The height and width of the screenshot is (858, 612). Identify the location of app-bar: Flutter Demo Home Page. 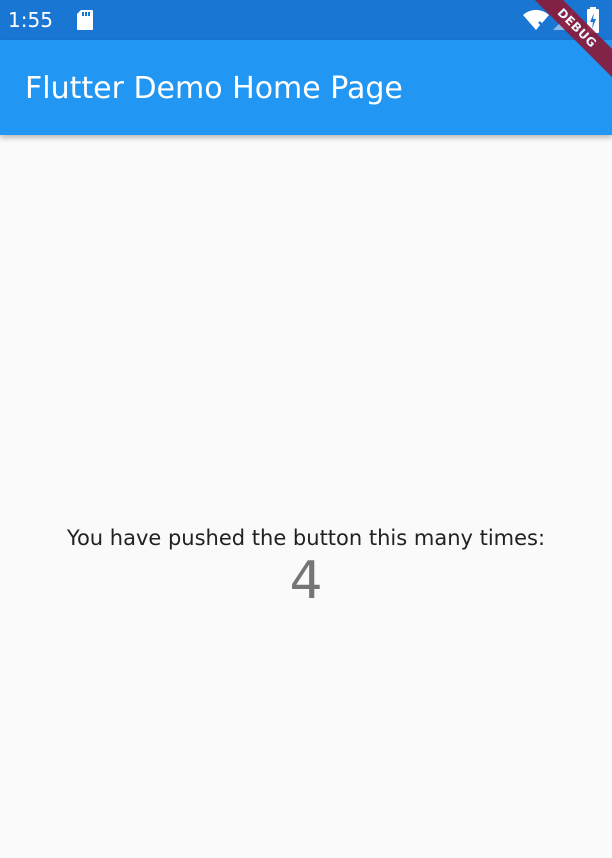
(306, 87).